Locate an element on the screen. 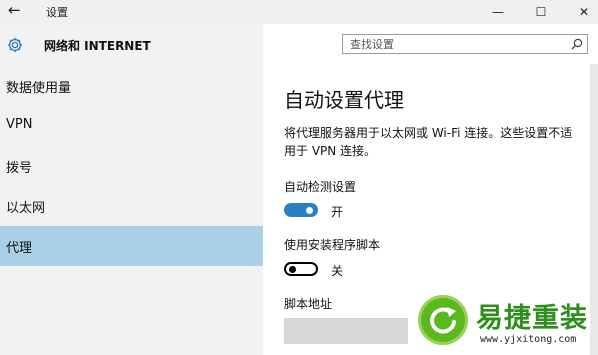  search-box is located at coordinates (465, 44).